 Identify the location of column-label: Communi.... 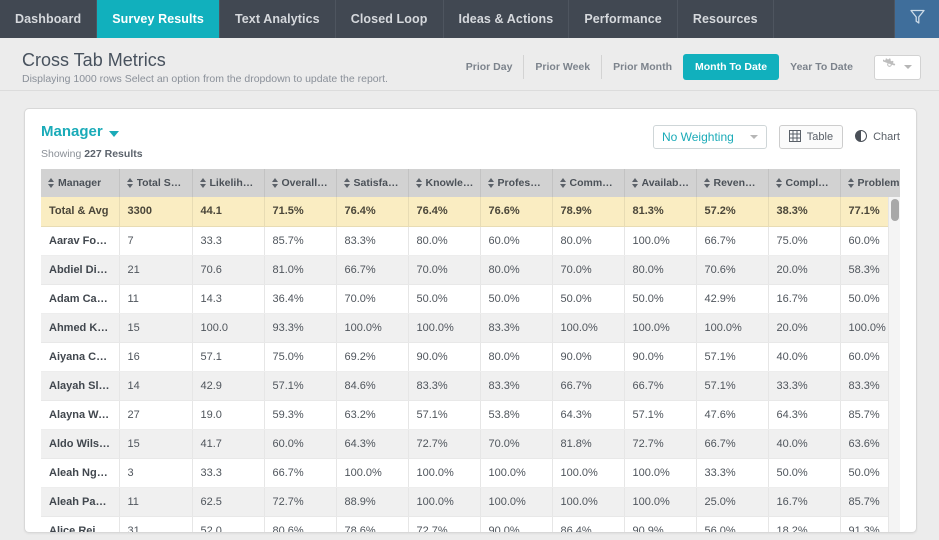
(593, 183).